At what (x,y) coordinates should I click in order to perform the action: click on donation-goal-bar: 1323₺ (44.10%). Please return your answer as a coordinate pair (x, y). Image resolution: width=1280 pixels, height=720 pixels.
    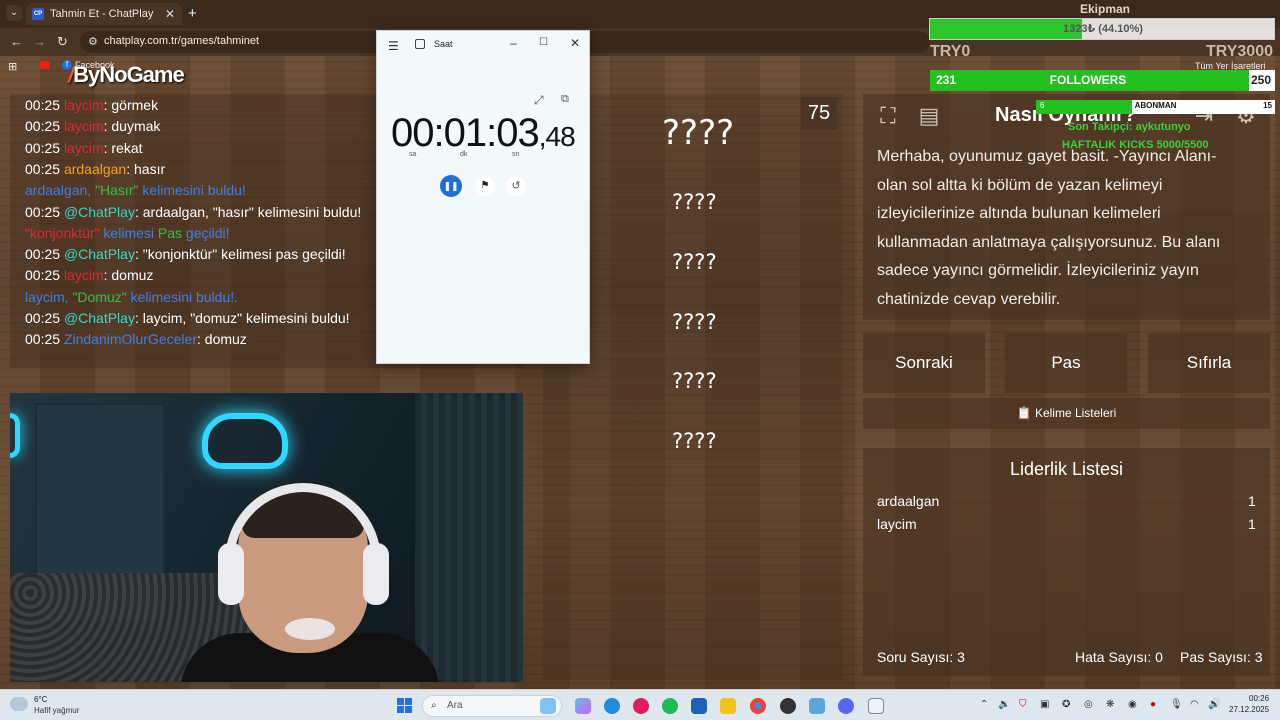
    Looking at the image, I should click on (1102, 29).